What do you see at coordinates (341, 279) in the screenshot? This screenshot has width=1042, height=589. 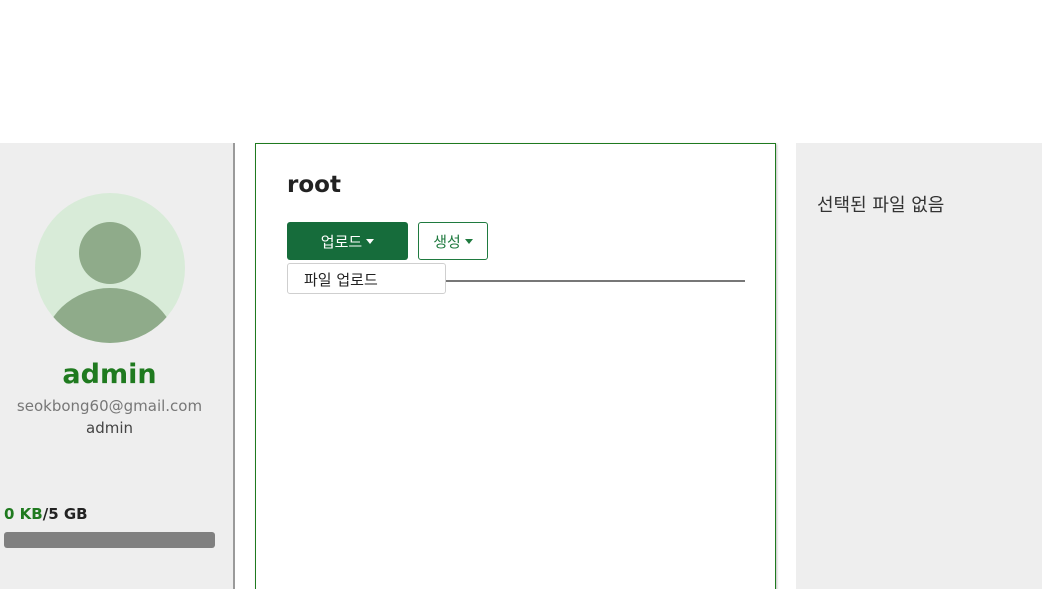 I see `menu-item-file-upload: 파일 업로드` at bounding box center [341, 279].